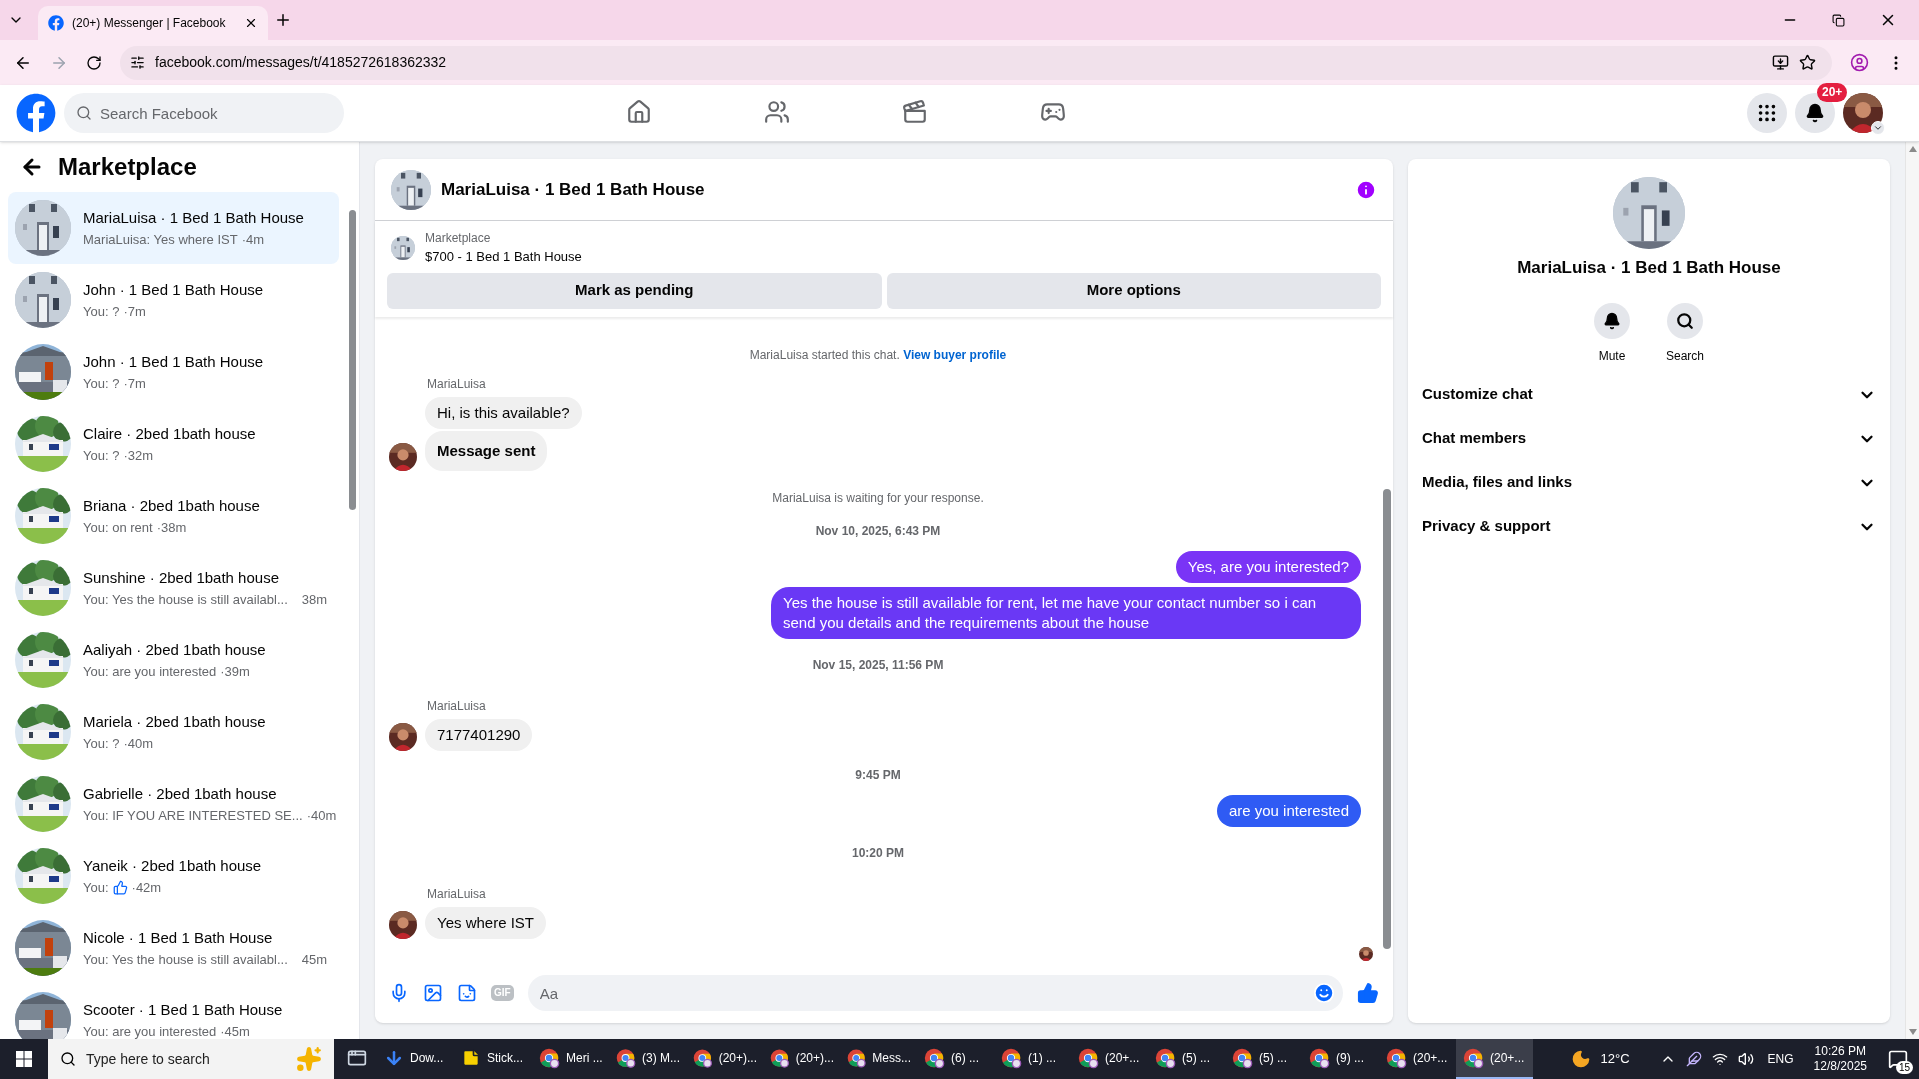 This screenshot has height=1079, width=1919. I want to click on site-settings-icon, so click(137, 62).